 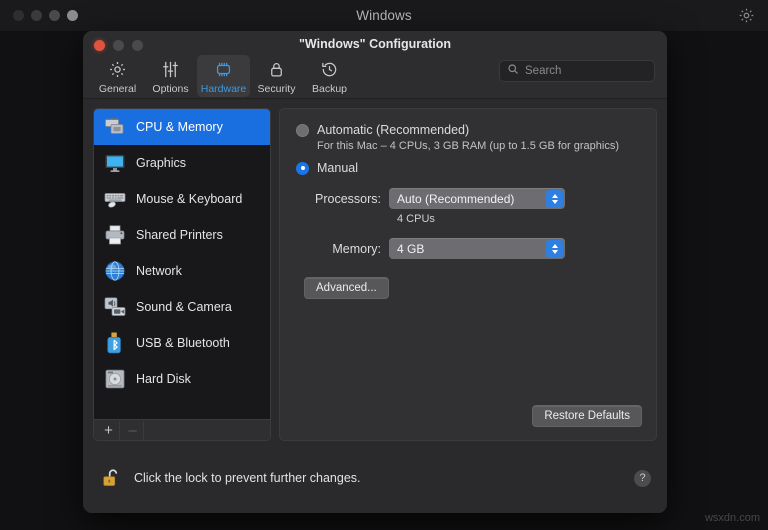 I want to click on sidebar-item-hard-disk: Hard Disk, so click(x=182, y=379).